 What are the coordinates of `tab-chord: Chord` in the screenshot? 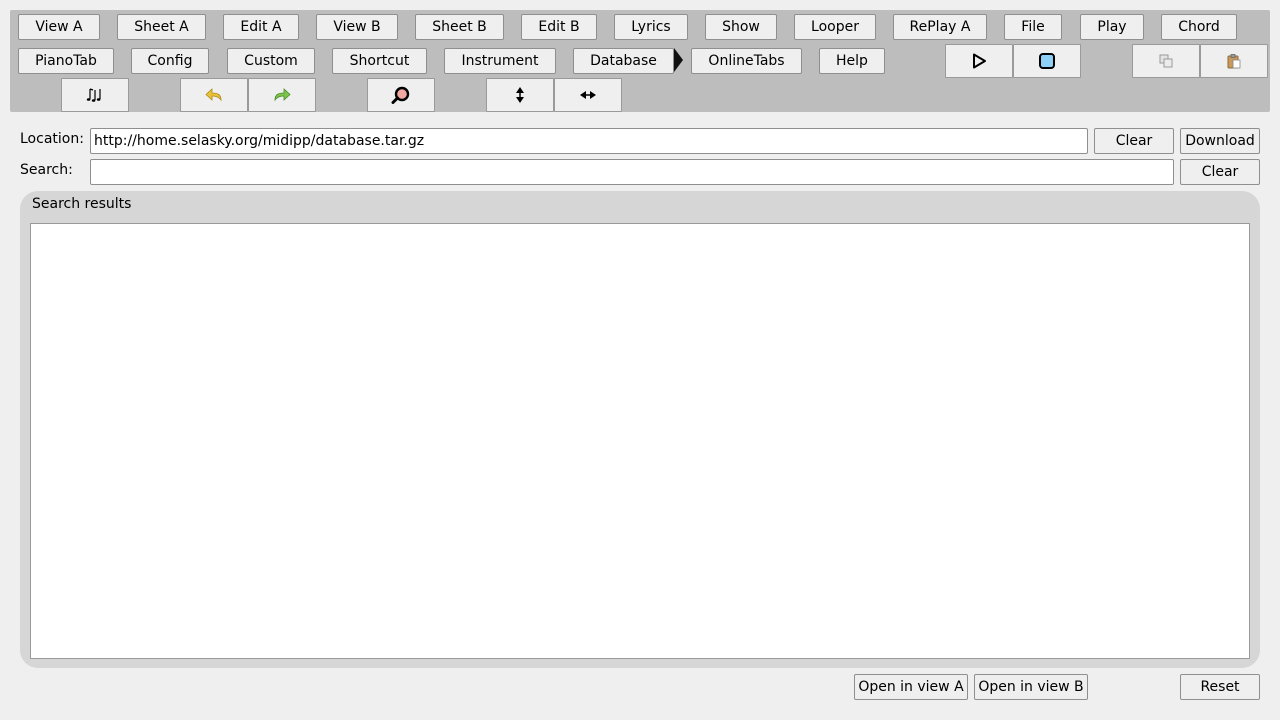 It's located at (1199, 27).